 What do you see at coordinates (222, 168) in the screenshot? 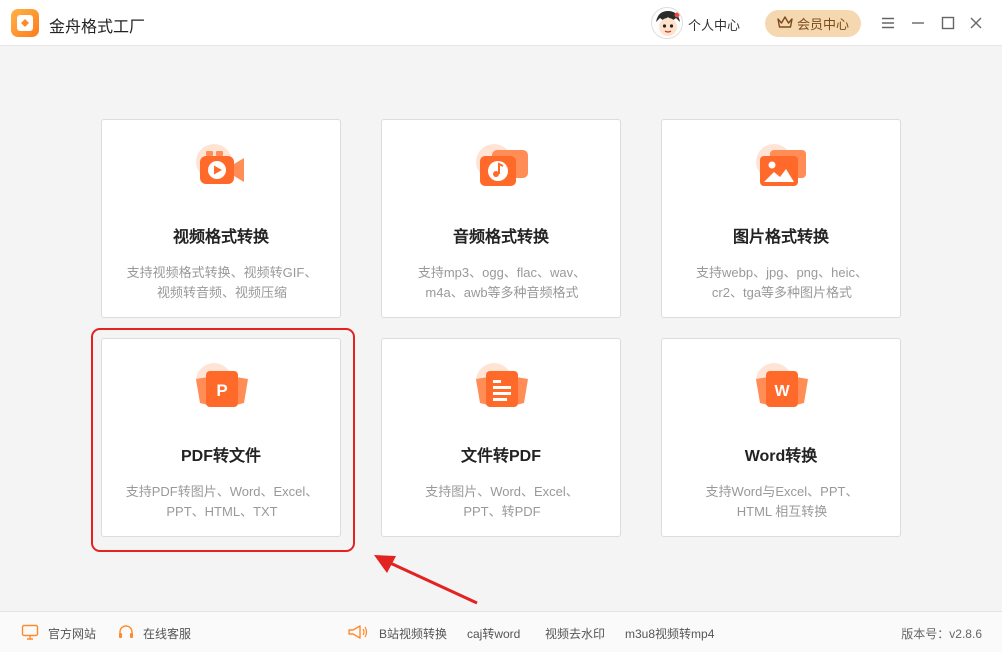
I see `video-icon` at bounding box center [222, 168].